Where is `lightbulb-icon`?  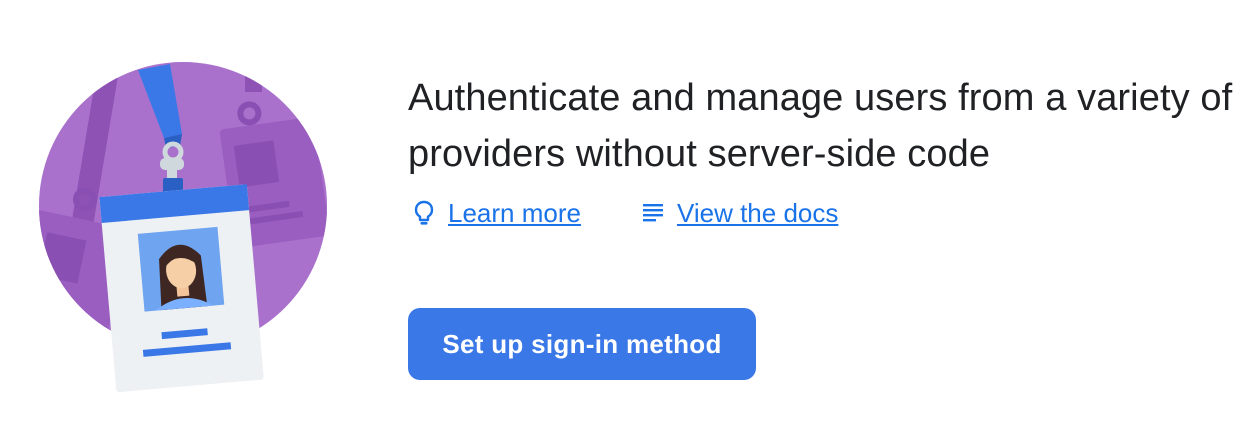 lightbulb-icon is located at coordinates (424, 213).